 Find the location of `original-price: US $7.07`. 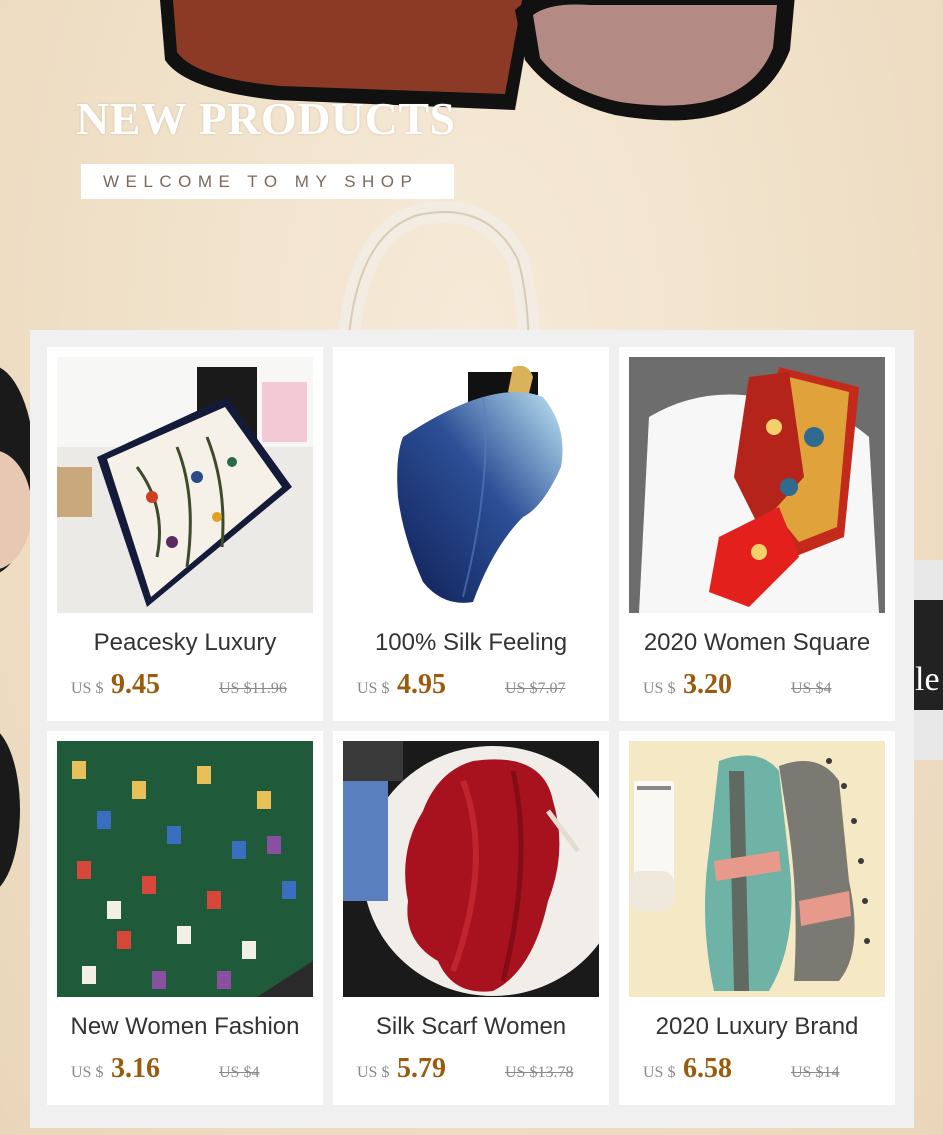

original-price: US $7.07 is located at coordinates (535, 688).